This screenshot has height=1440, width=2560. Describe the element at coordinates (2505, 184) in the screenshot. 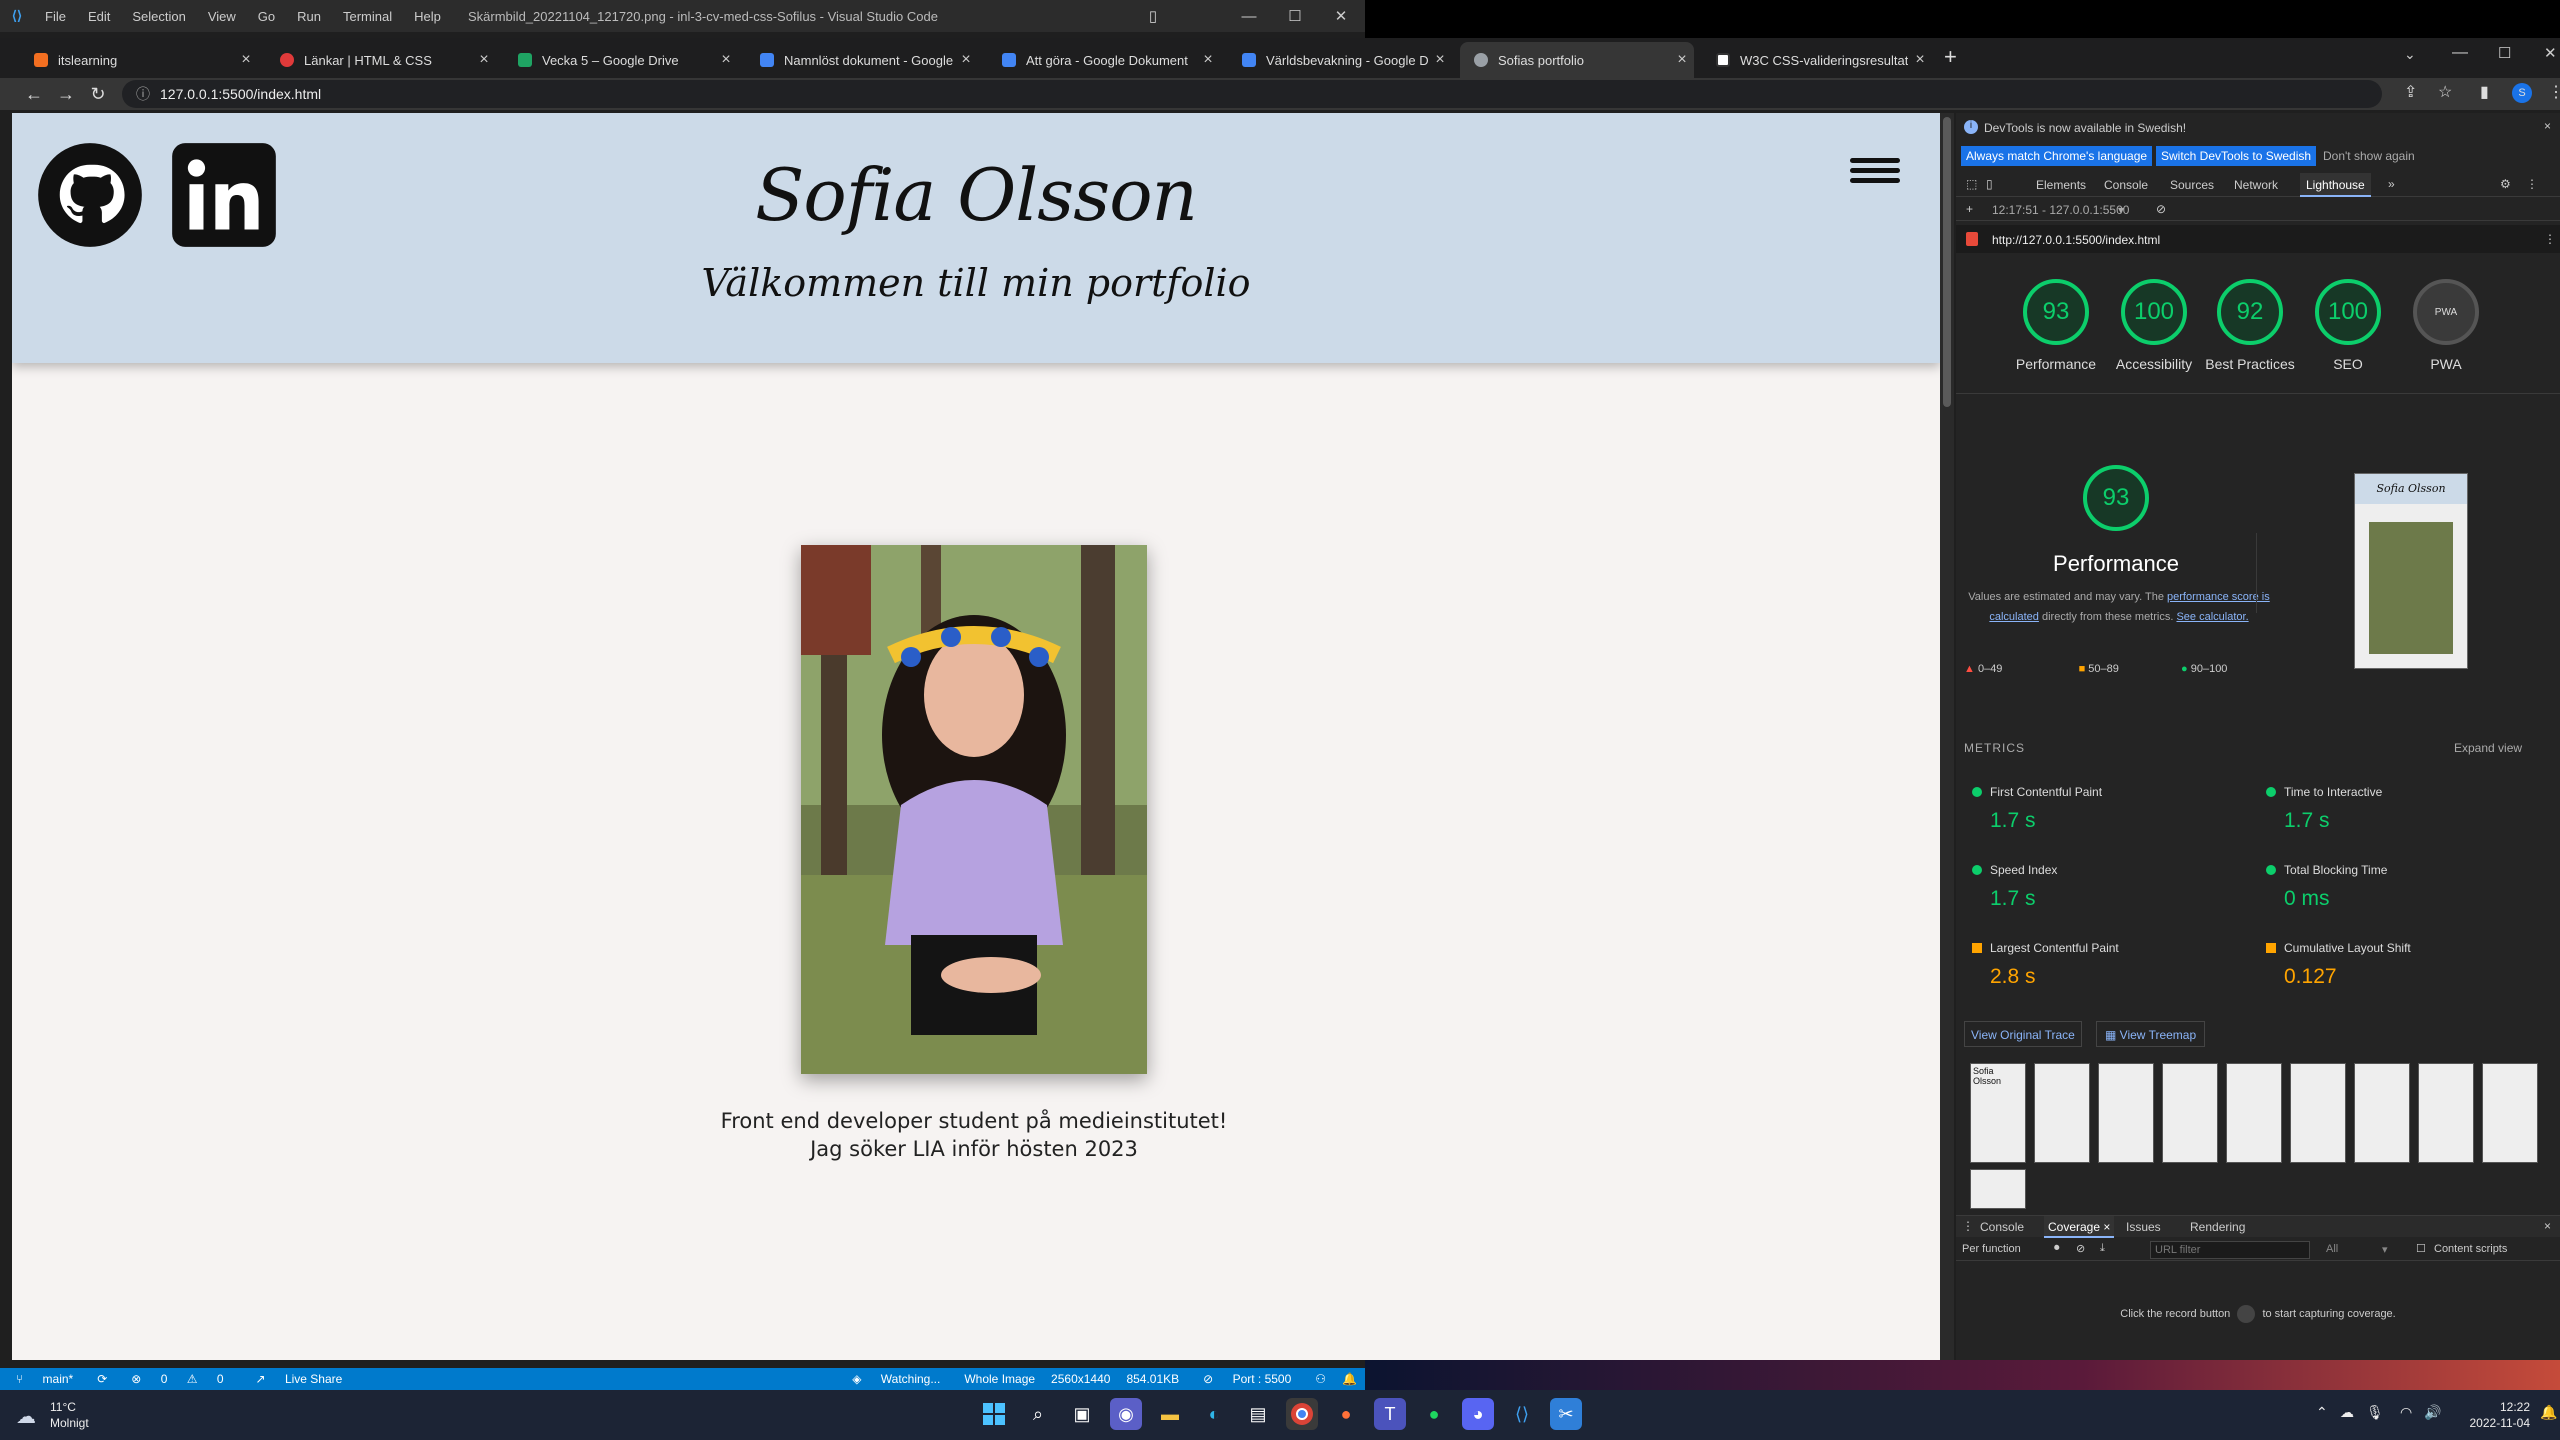

I see `settings-gear-icon: ⚙` at that location.